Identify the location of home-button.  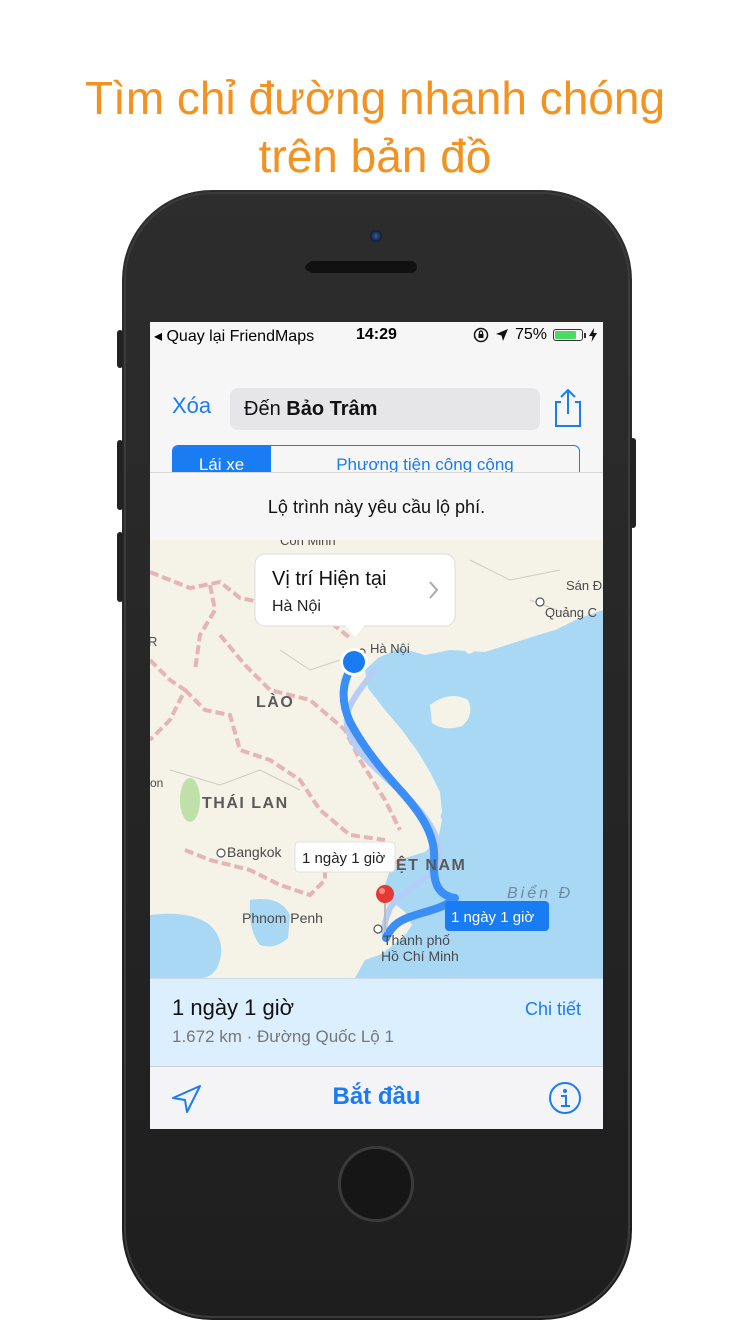
(376, 1184).